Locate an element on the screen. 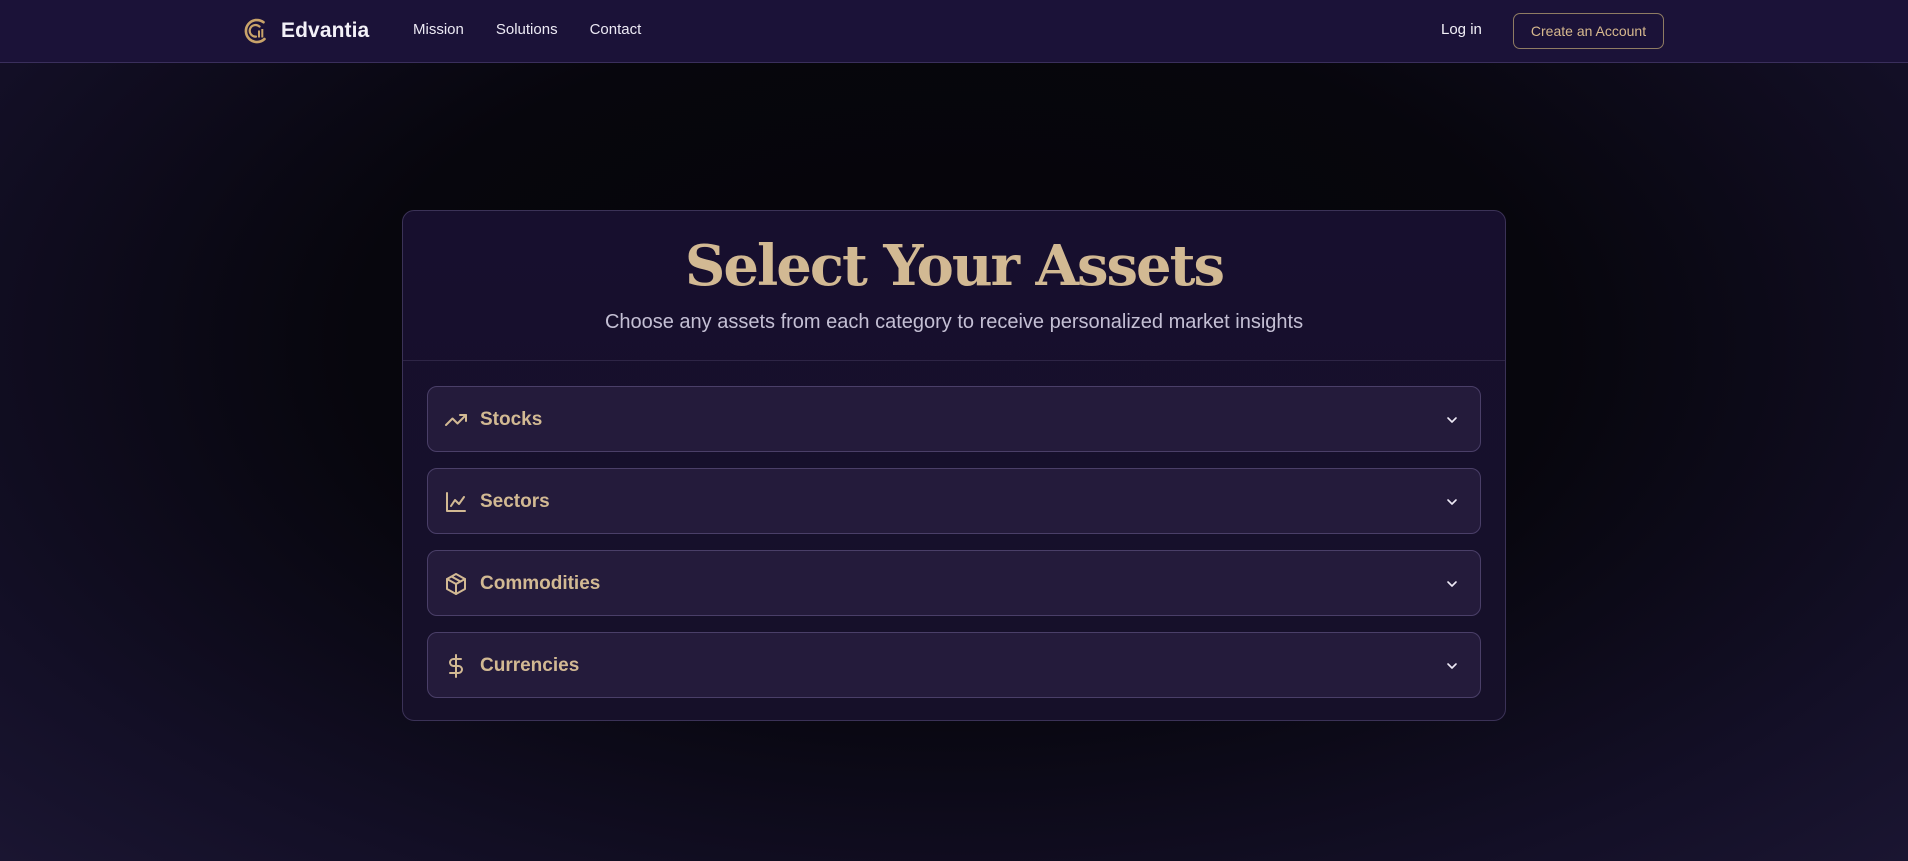 Image resolution: width=1908 pixels, height=861 pixels. accordion-commodities: Commodities is located at coordinates (954, 583).